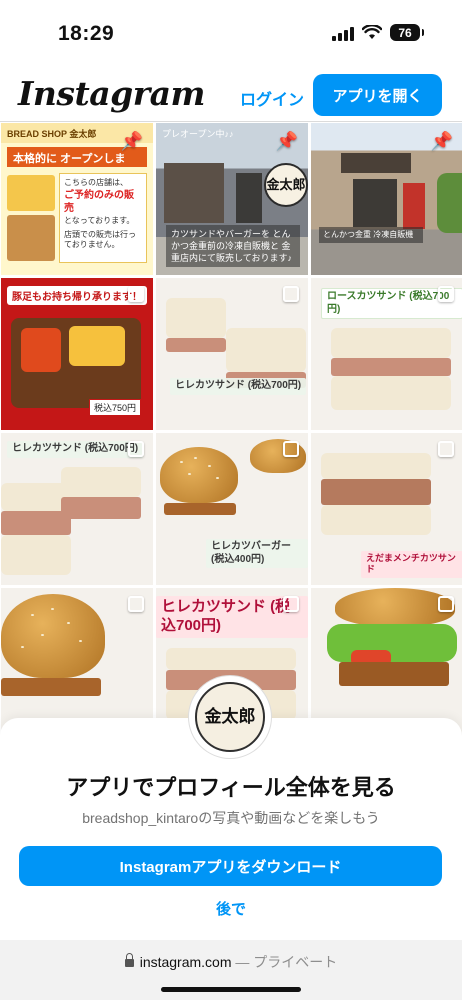 Image resolution: width=462 pixels, height=1000 pixels. I want to click on cellular-signal-icon, so click(343, 33).